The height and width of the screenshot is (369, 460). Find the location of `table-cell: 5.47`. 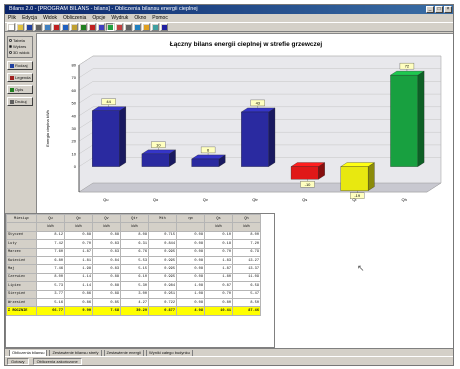

table-cell: 5.47 is located at coordinates (246, 294).